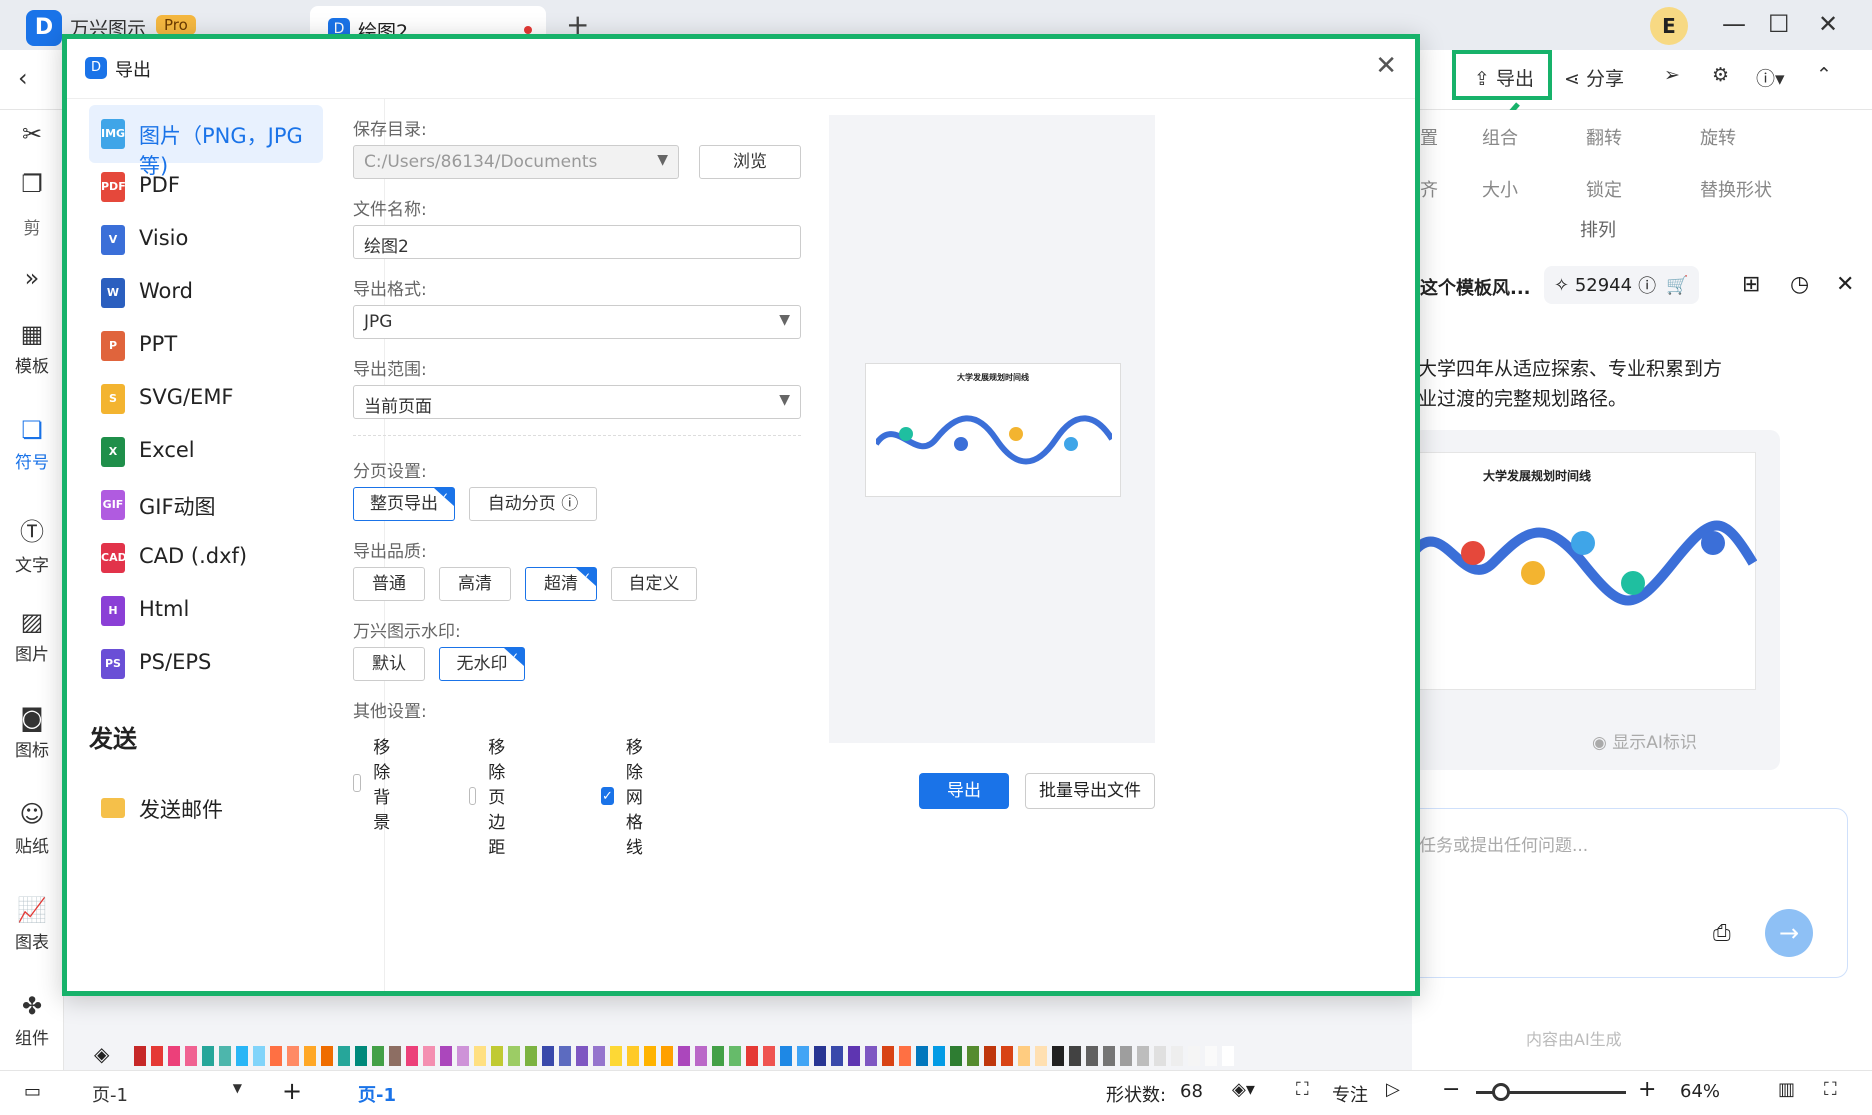 The width and height of the screenshot is (1872, 1115). What do you see at coordinates (1720, 75) in the screenshot?
I see `gear-icon: ⚙` at bounding box center [1720, 75].